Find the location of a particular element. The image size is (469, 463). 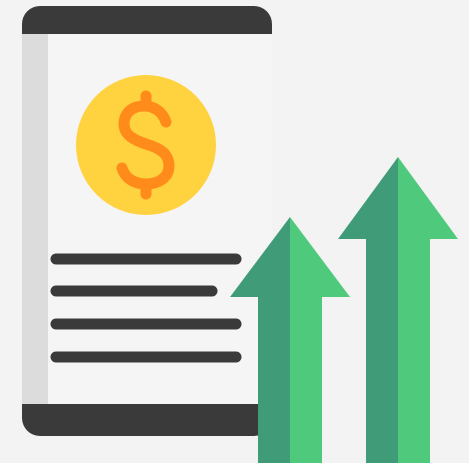

dollar-coin-icon: $ is located at coordinates (146, 145).